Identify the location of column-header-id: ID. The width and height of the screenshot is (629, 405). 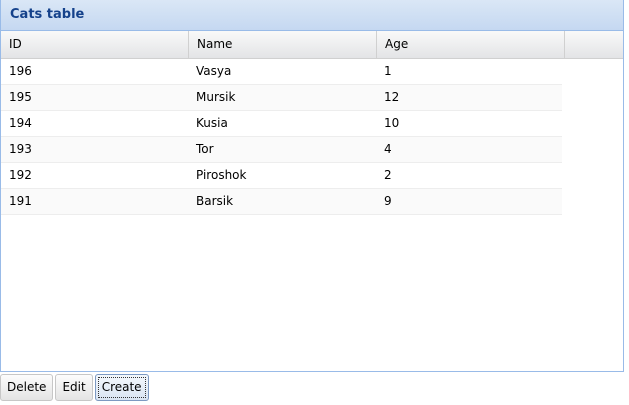
(95, 45).